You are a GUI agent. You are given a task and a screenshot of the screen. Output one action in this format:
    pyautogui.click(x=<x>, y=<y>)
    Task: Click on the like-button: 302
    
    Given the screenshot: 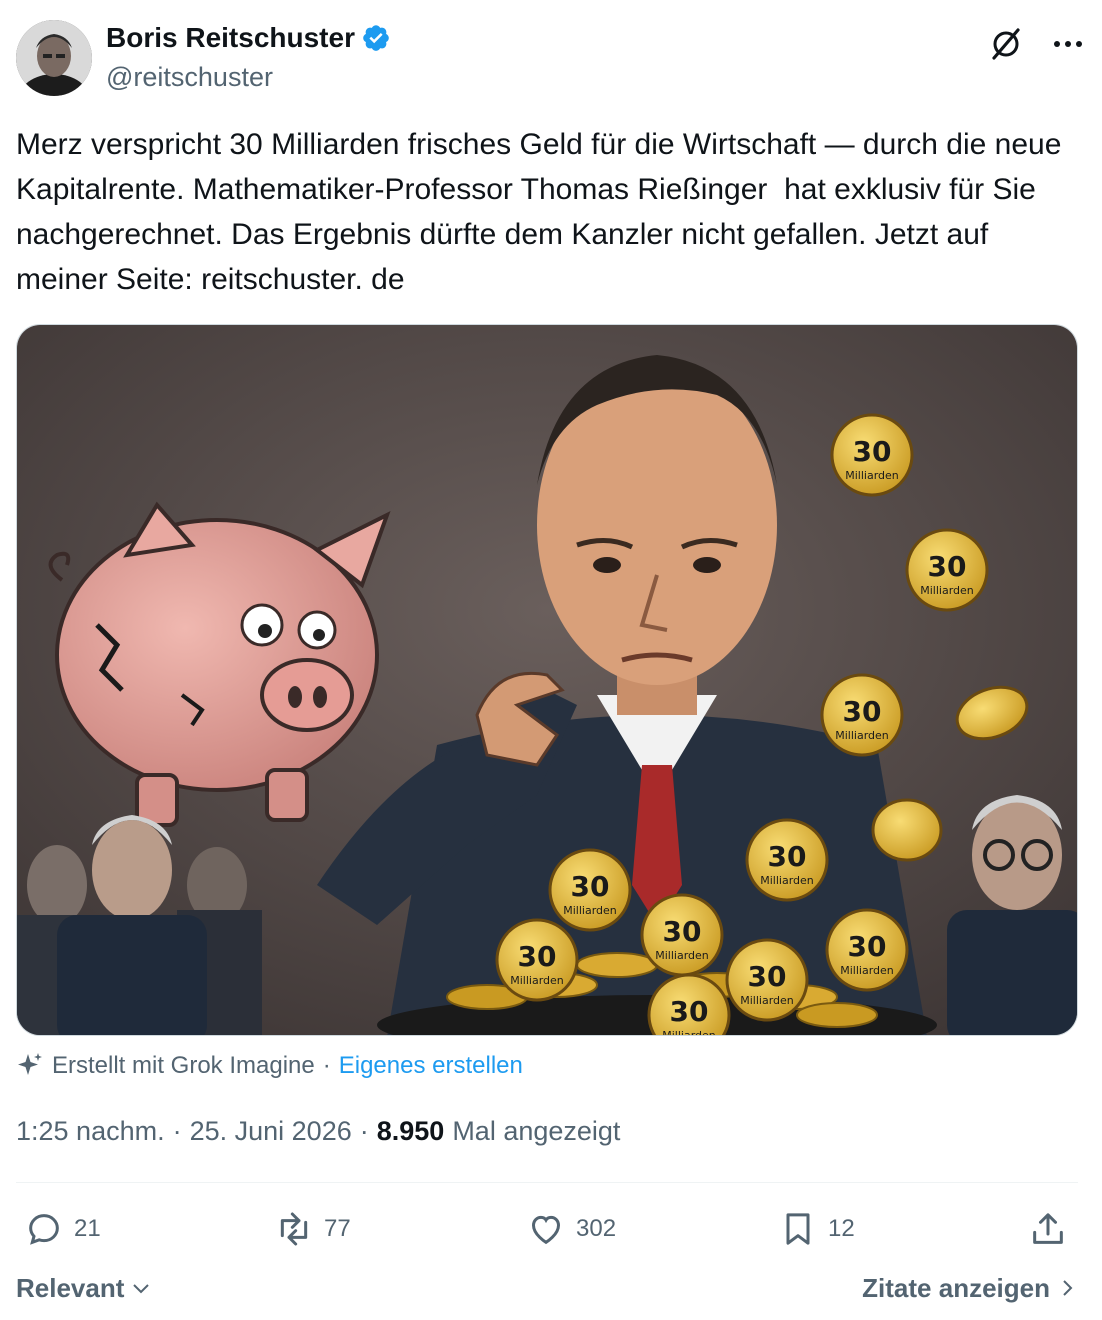 What is the action you would take?
    pyautogui.click(x=571, y=1229)
    